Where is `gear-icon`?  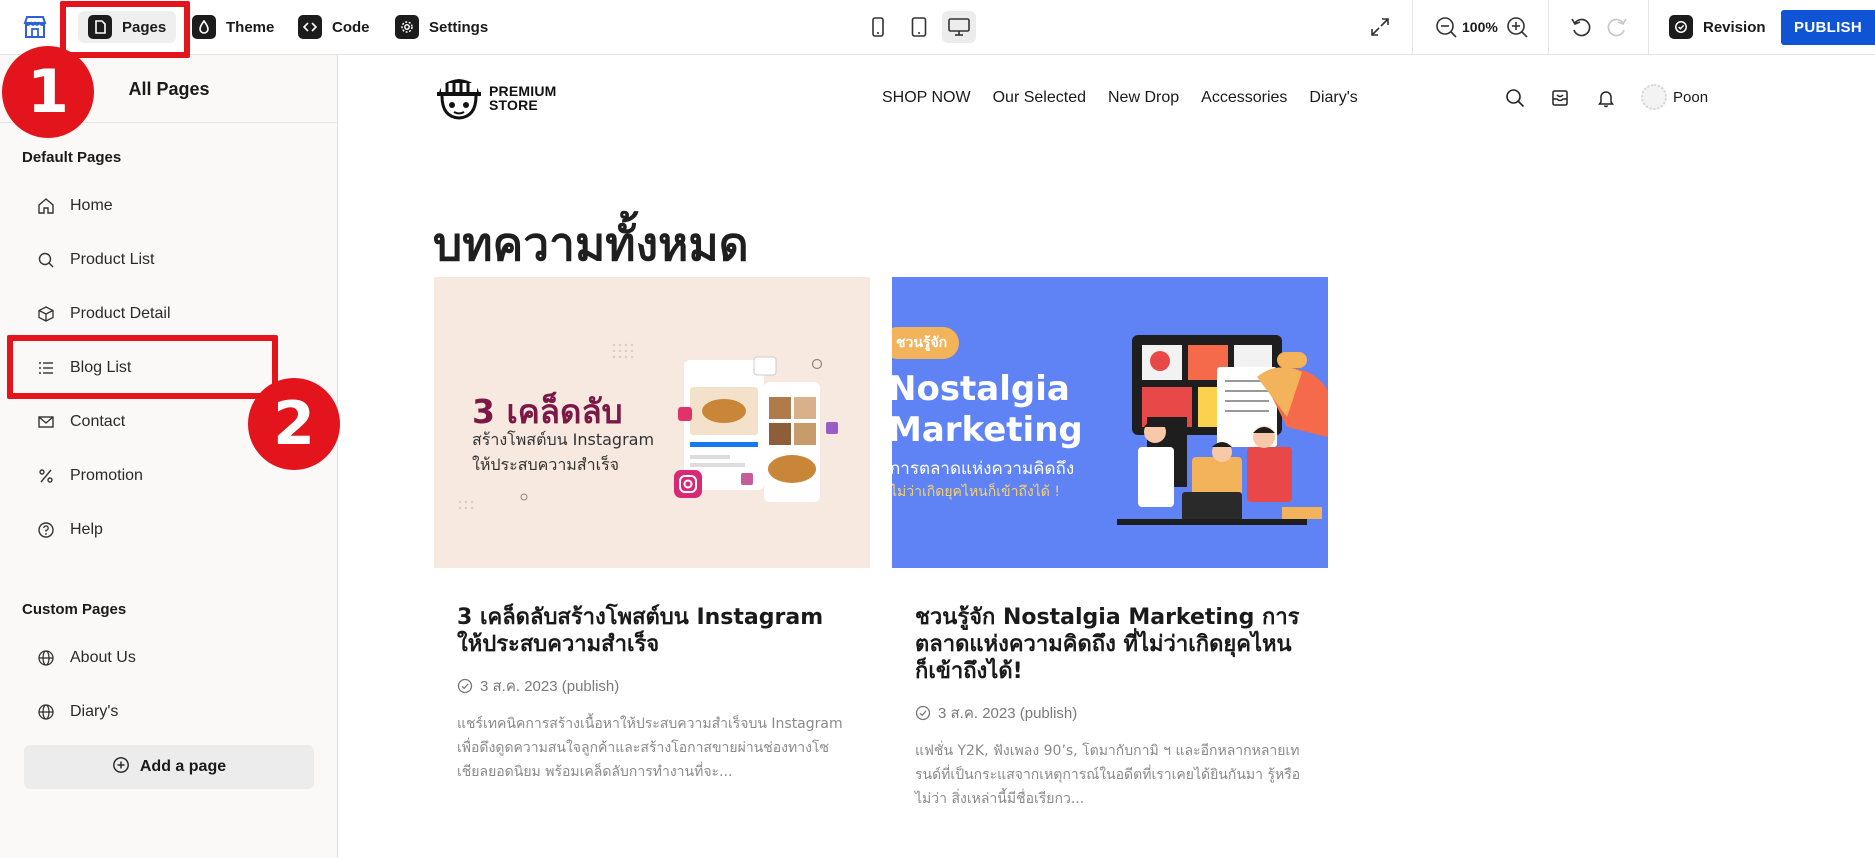 gear-icon is located at coordinates (407, 27).